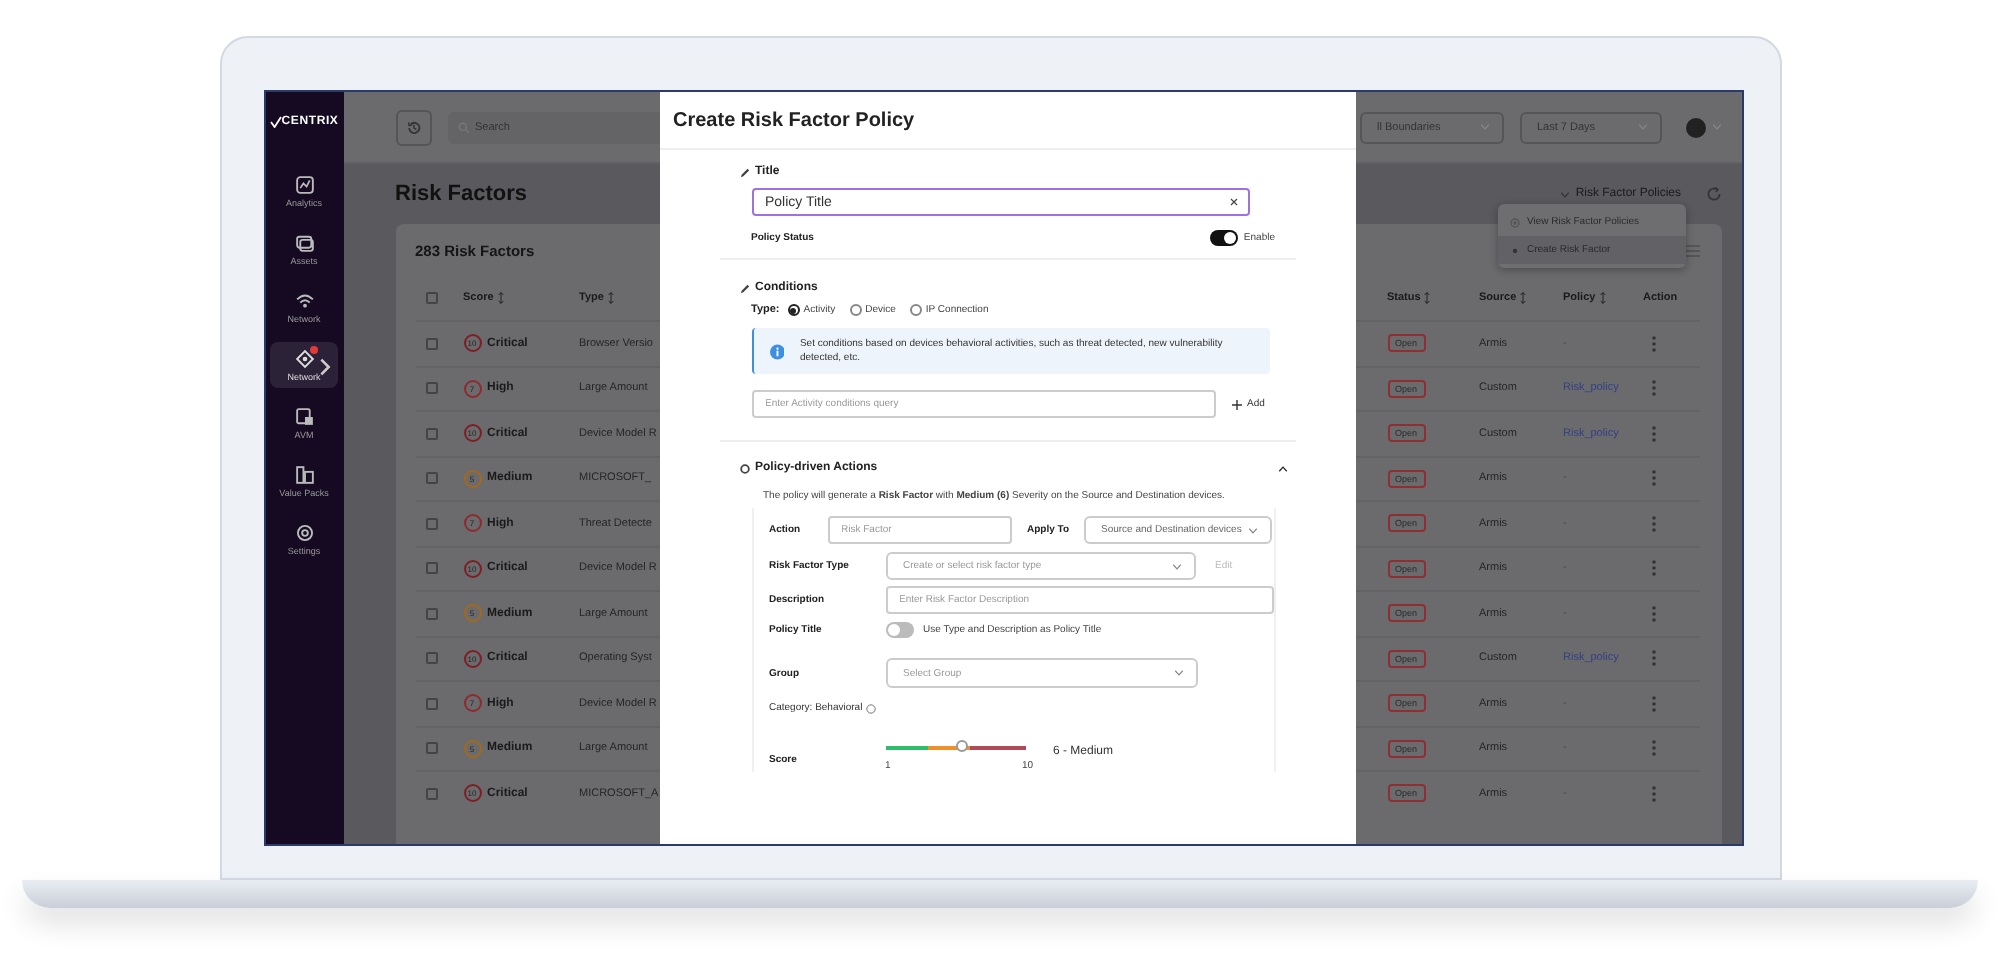  What do you see at coordinates (304, 475) in the screenshot?
I see `pages-icon` at bounding box center [304, 475].